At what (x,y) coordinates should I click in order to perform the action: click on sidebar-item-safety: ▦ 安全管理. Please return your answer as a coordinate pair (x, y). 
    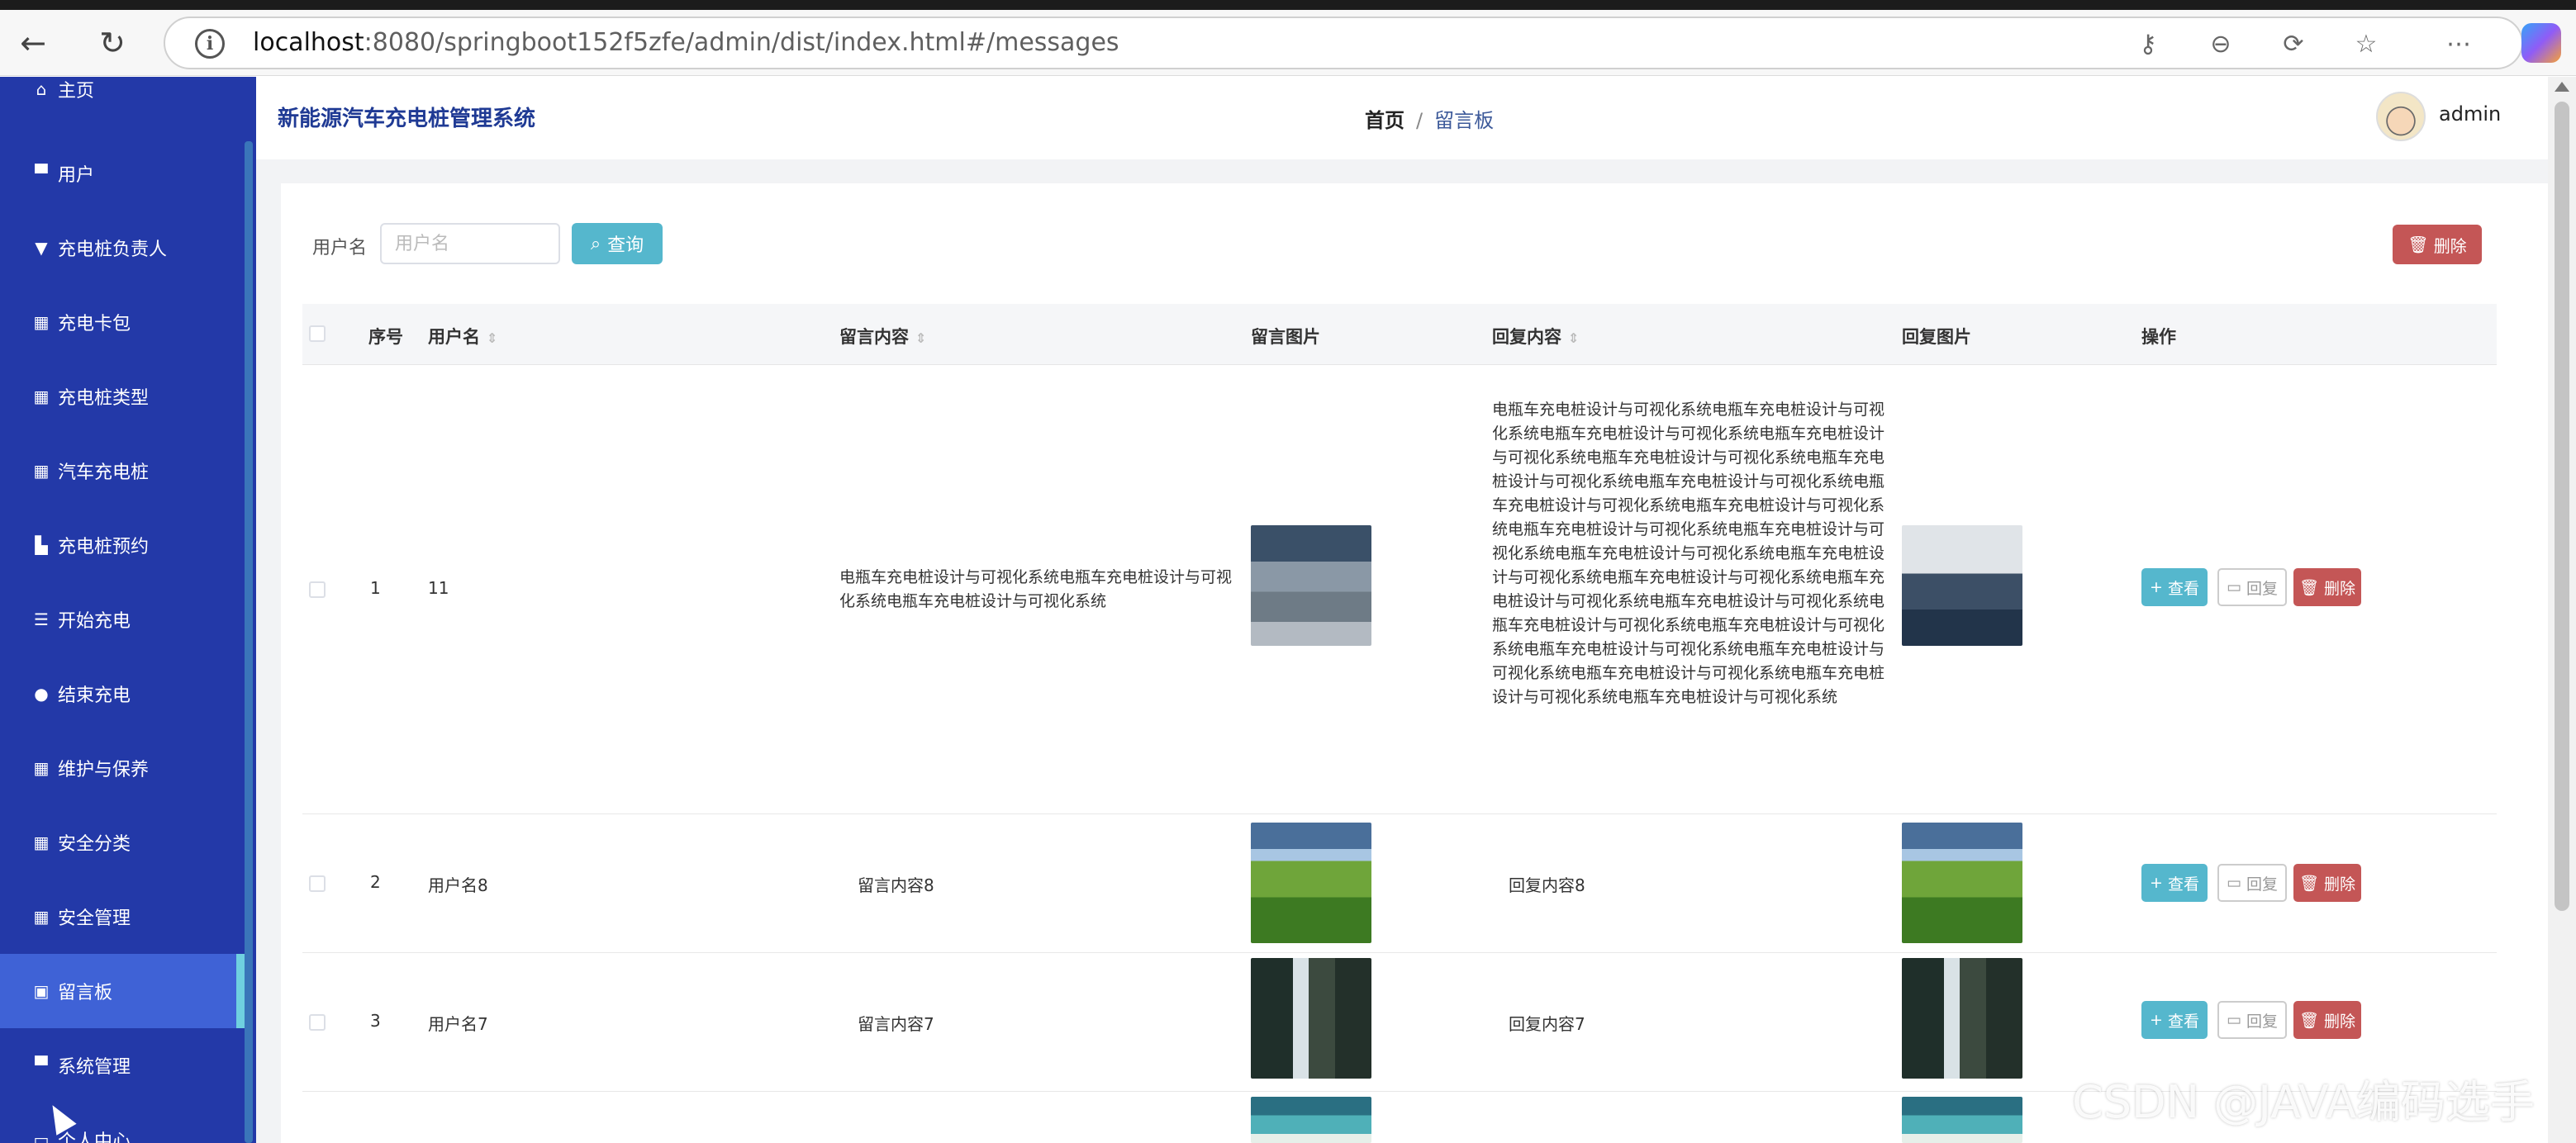
    Looking at the image, I should click on (122, 917).